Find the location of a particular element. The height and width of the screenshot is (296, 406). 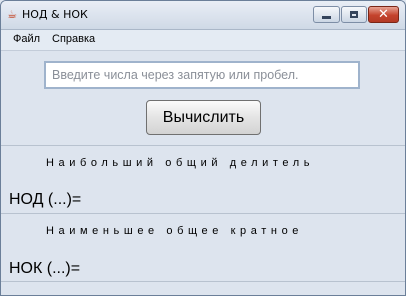

window-title: НОД & НОК is located at coordinates (55, 14).